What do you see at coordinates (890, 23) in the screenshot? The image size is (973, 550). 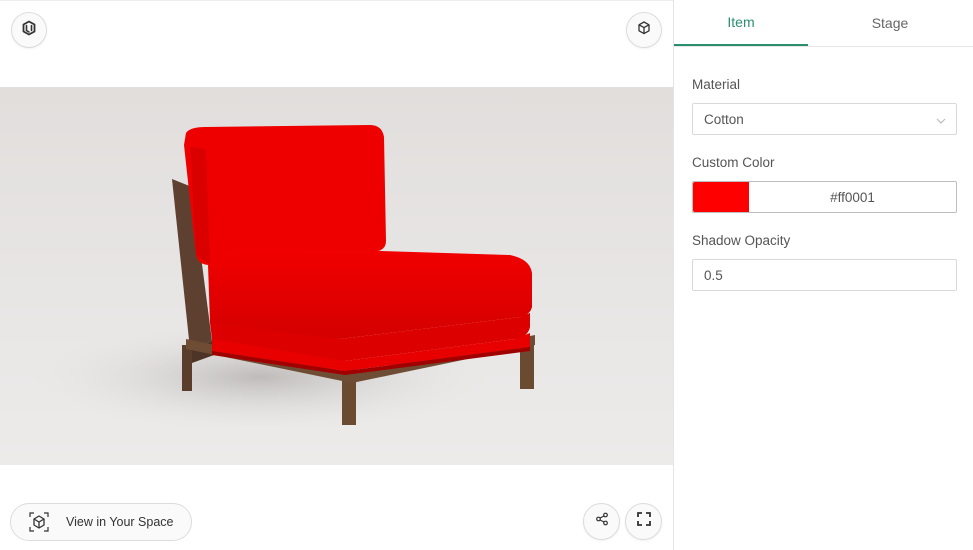 I see `tab-stage: Stage` at bounding box center [890, 23].